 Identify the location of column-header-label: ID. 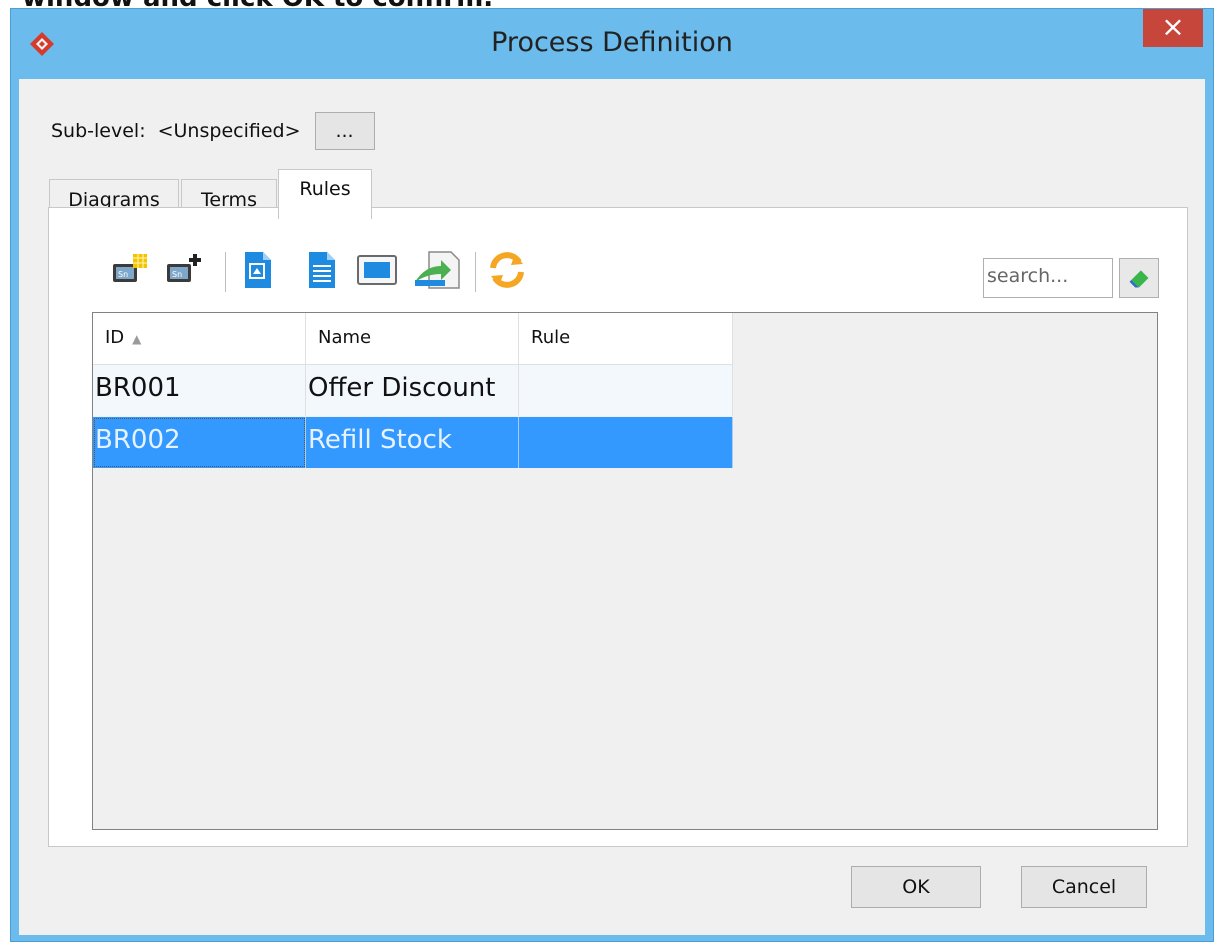
(115, 337).